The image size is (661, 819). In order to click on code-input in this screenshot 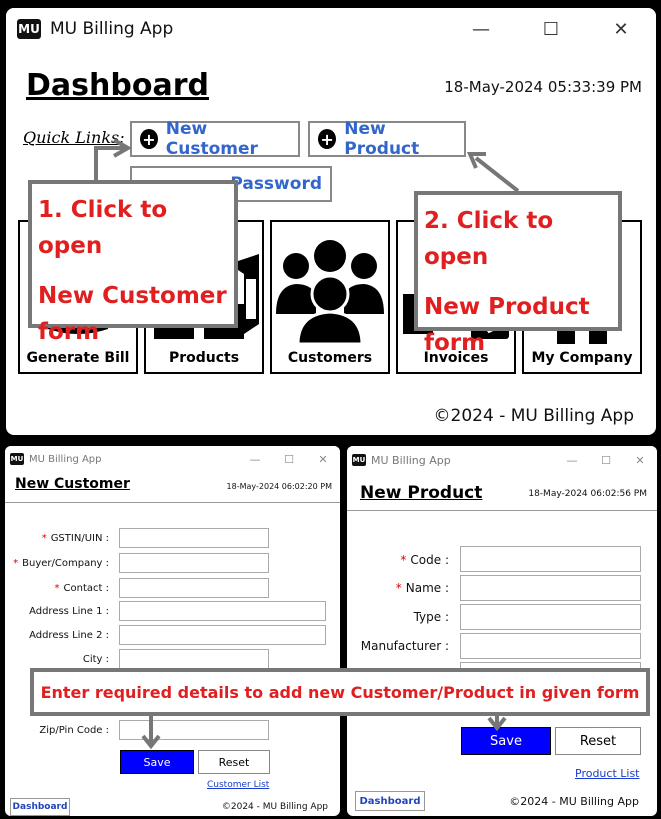, I will do `click(550, 559)`.